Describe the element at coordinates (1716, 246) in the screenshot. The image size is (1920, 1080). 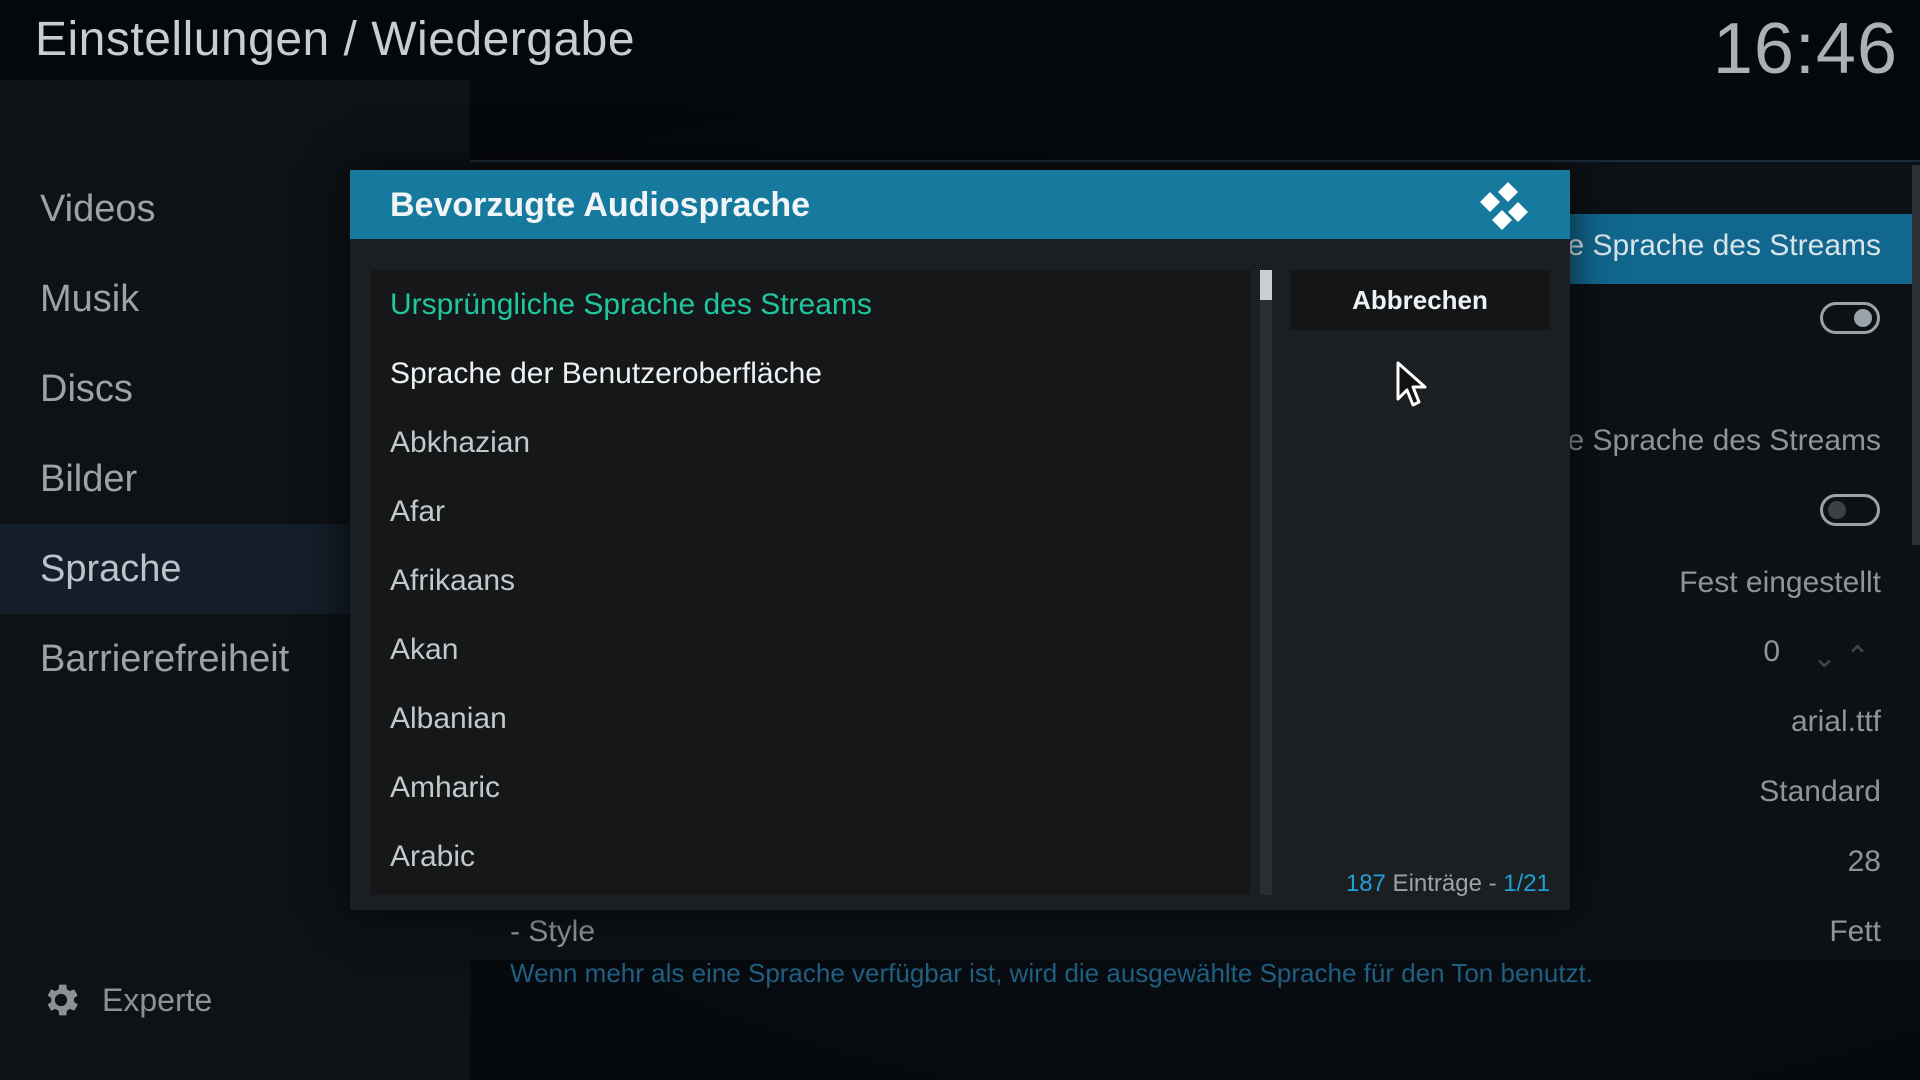
I see `setting-audio-language-value: he Sprache des Streams` at that location.